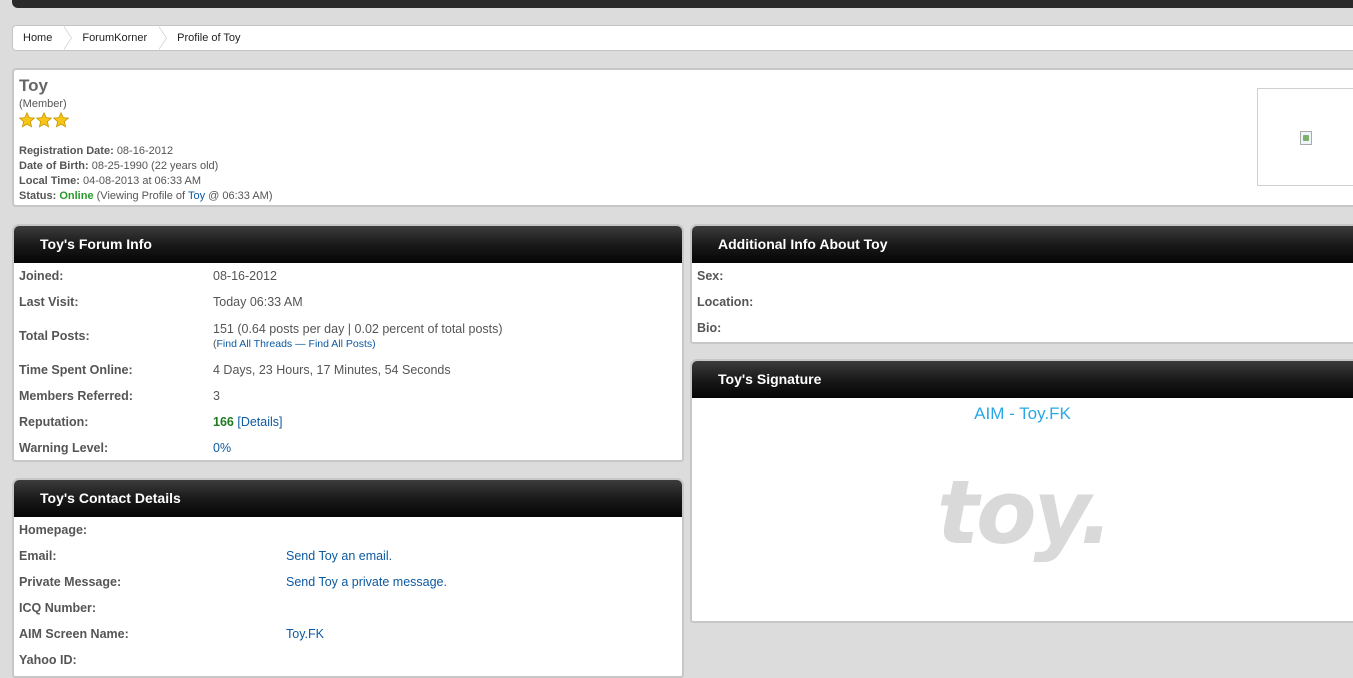  Describe the element at coordinates (348, 608) in the screenshot. I see `contact-row: ICQ Number:` at that location.